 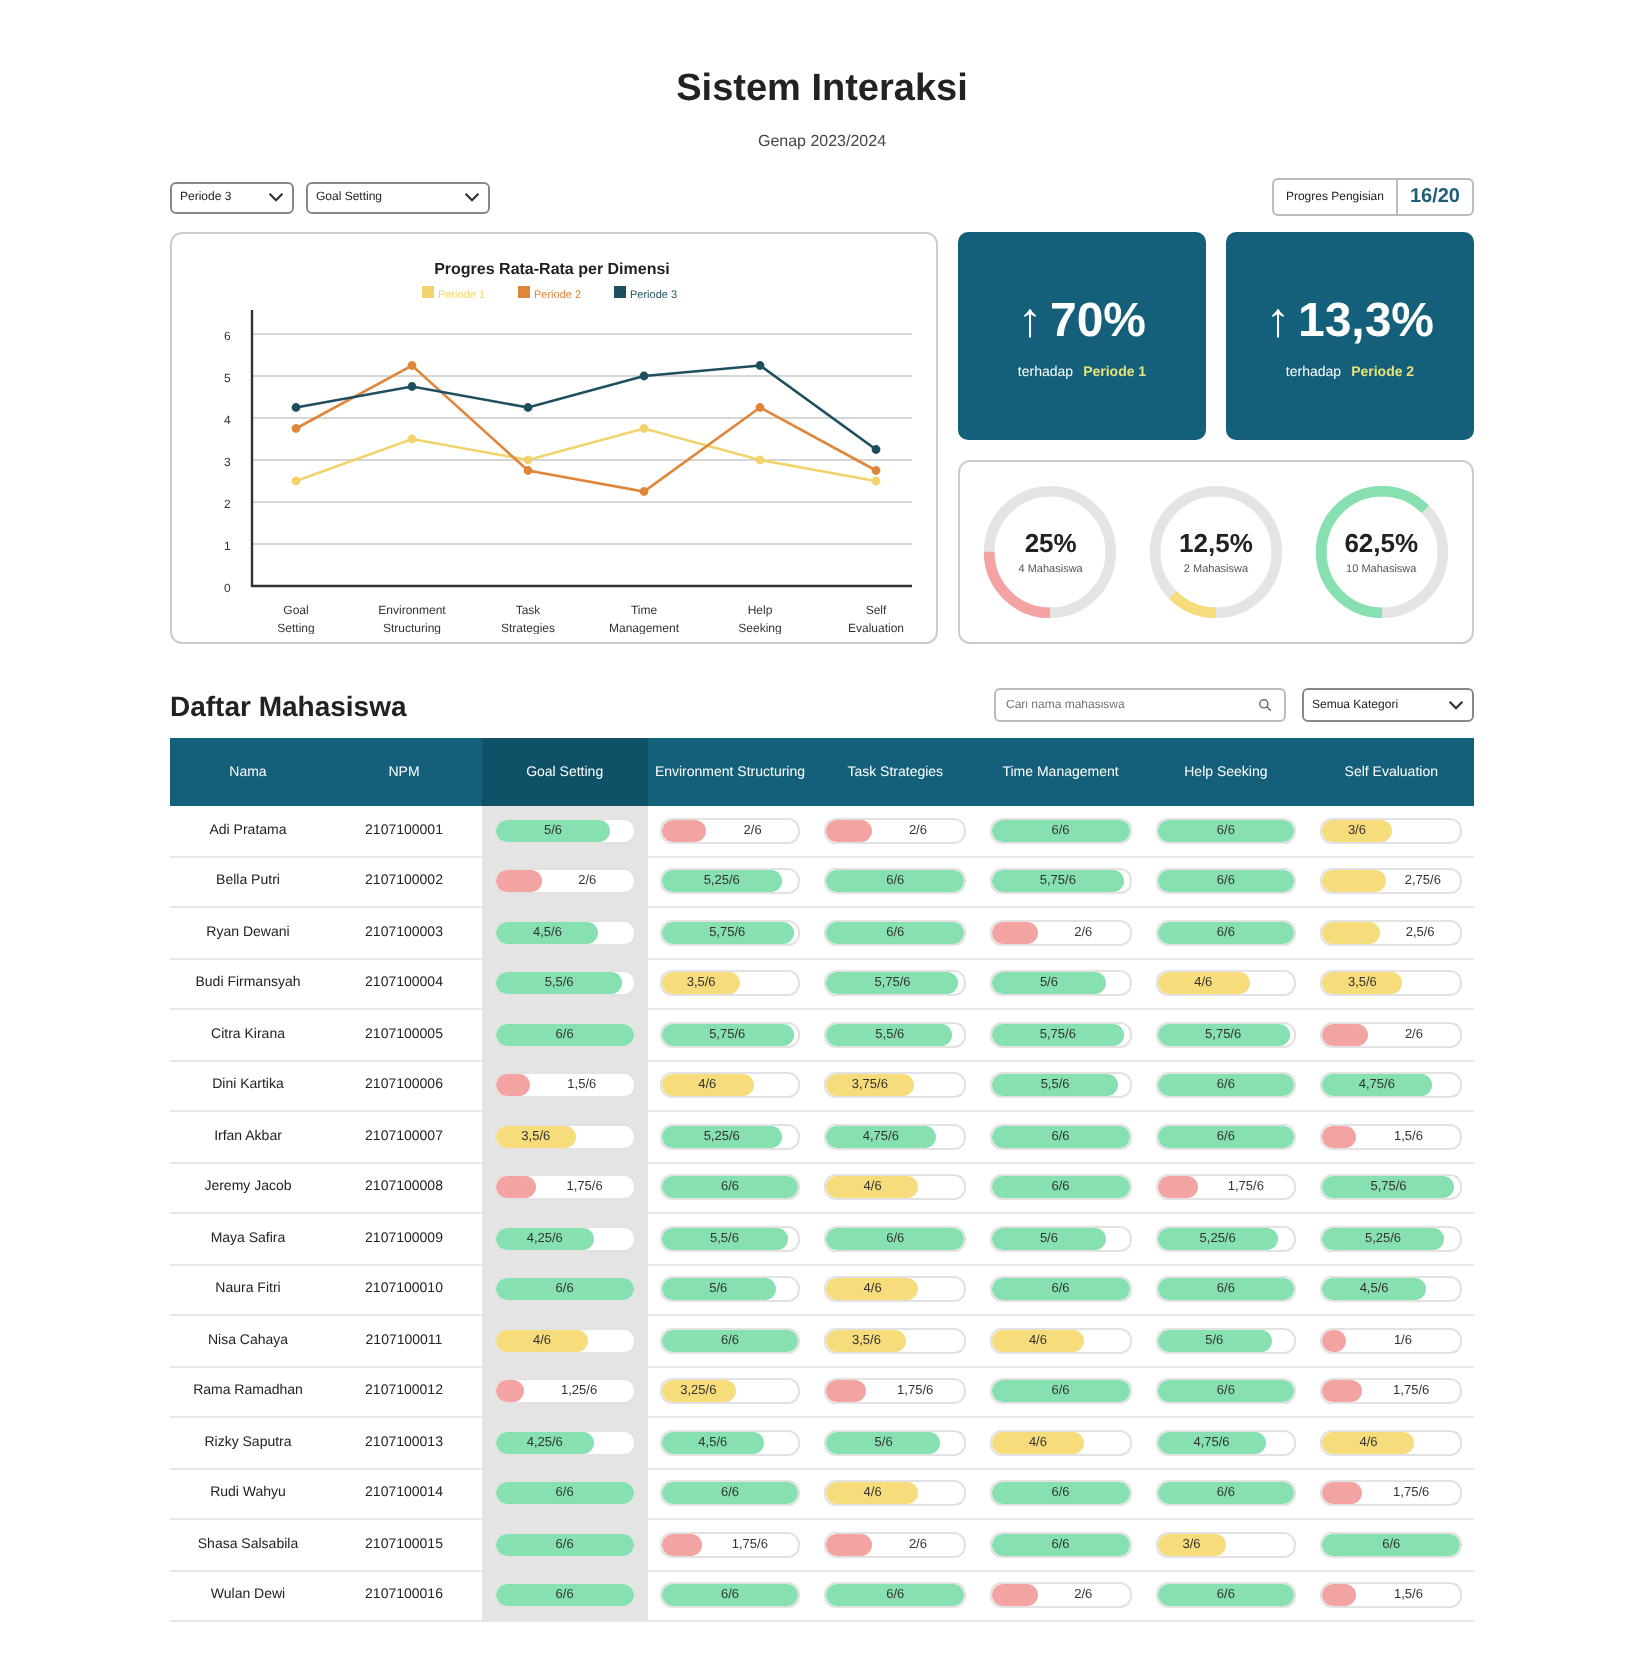 What do you see at coordinates (552, 269) in the screenshot?
I see `chart-title: Progres Rata-Rata per Dimensi` at bounding box center [552, 269].